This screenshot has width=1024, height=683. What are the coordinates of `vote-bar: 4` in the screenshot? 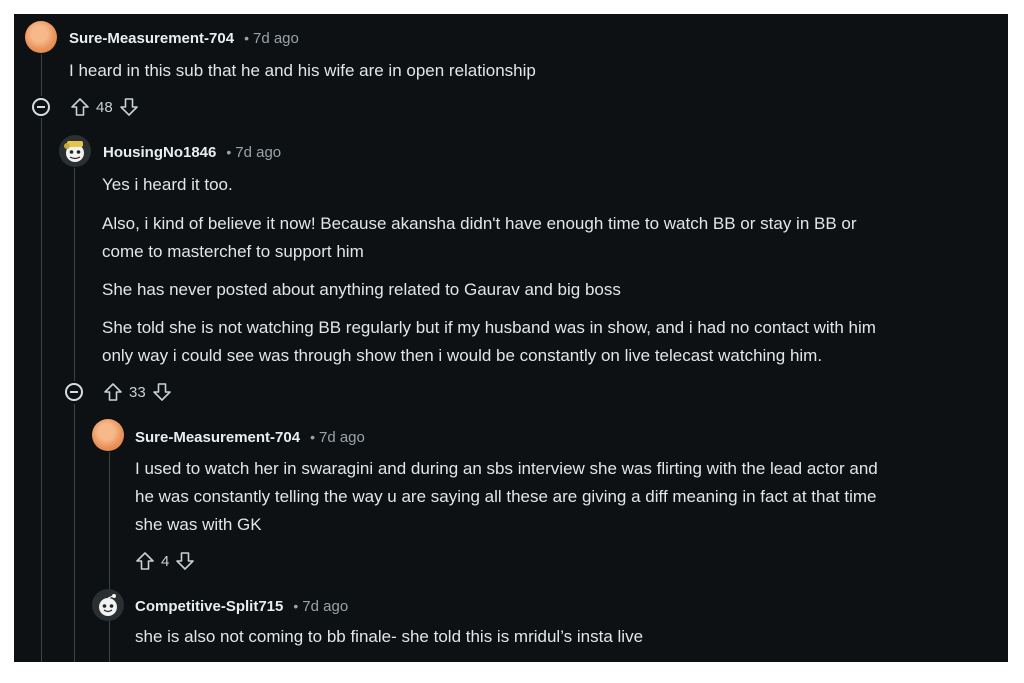 It's located at (165, 561).